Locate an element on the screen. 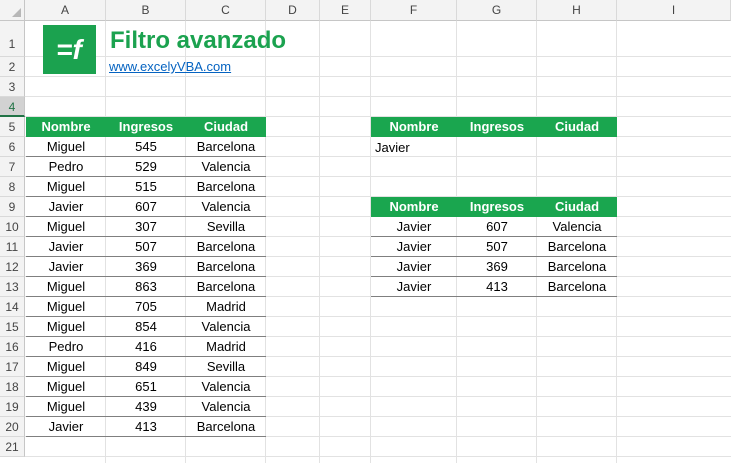 The height and width of the screenshot is (463, 731). row-header-12: 12 is located at coordinates (12, 267).